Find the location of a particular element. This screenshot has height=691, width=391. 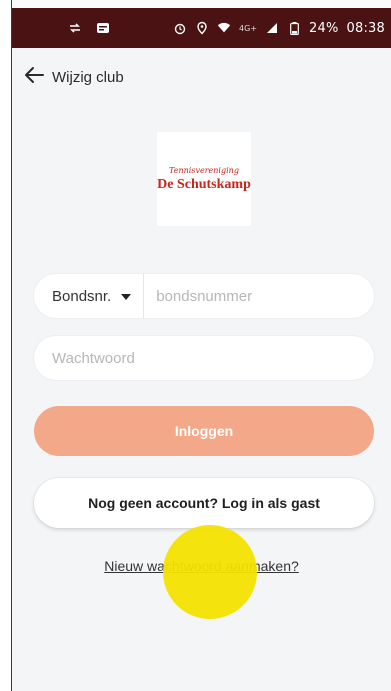

club-logo: Tennisvereniging De Schutskamp is located at coordinates (204, 179).